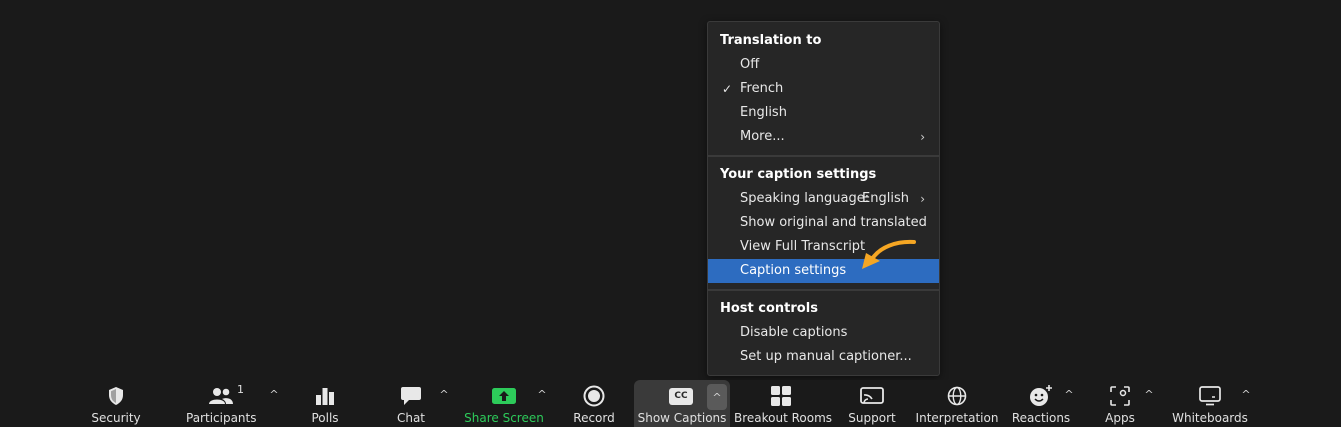 The height and width of the screenshot is (427, 1341). I want to click on record-button: Record, so click(594, 403).